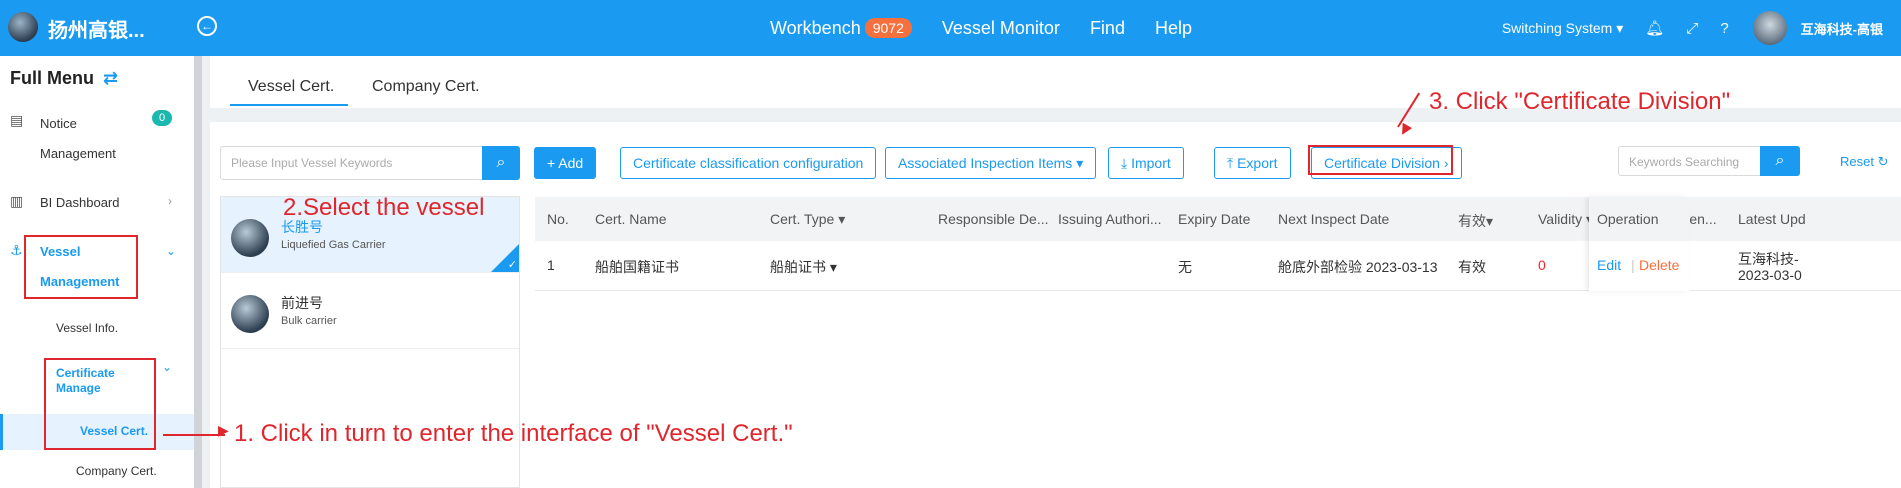 Image resolution: width=1901 pixels, height=488 pixels. I want to click on reset-button: Reset ↻, so click(1864, 162).